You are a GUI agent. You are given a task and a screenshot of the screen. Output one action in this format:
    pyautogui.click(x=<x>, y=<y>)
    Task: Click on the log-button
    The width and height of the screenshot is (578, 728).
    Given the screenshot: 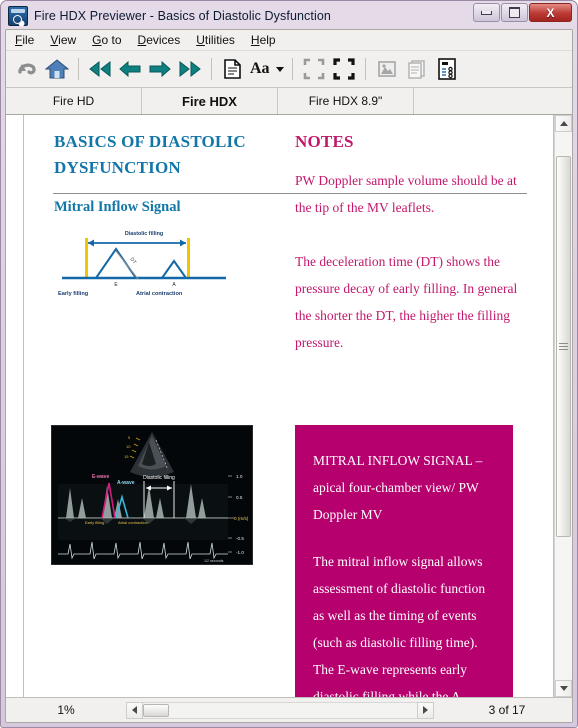 What is the action you would take?
    pyautogui.click(x=447, y=69)
    